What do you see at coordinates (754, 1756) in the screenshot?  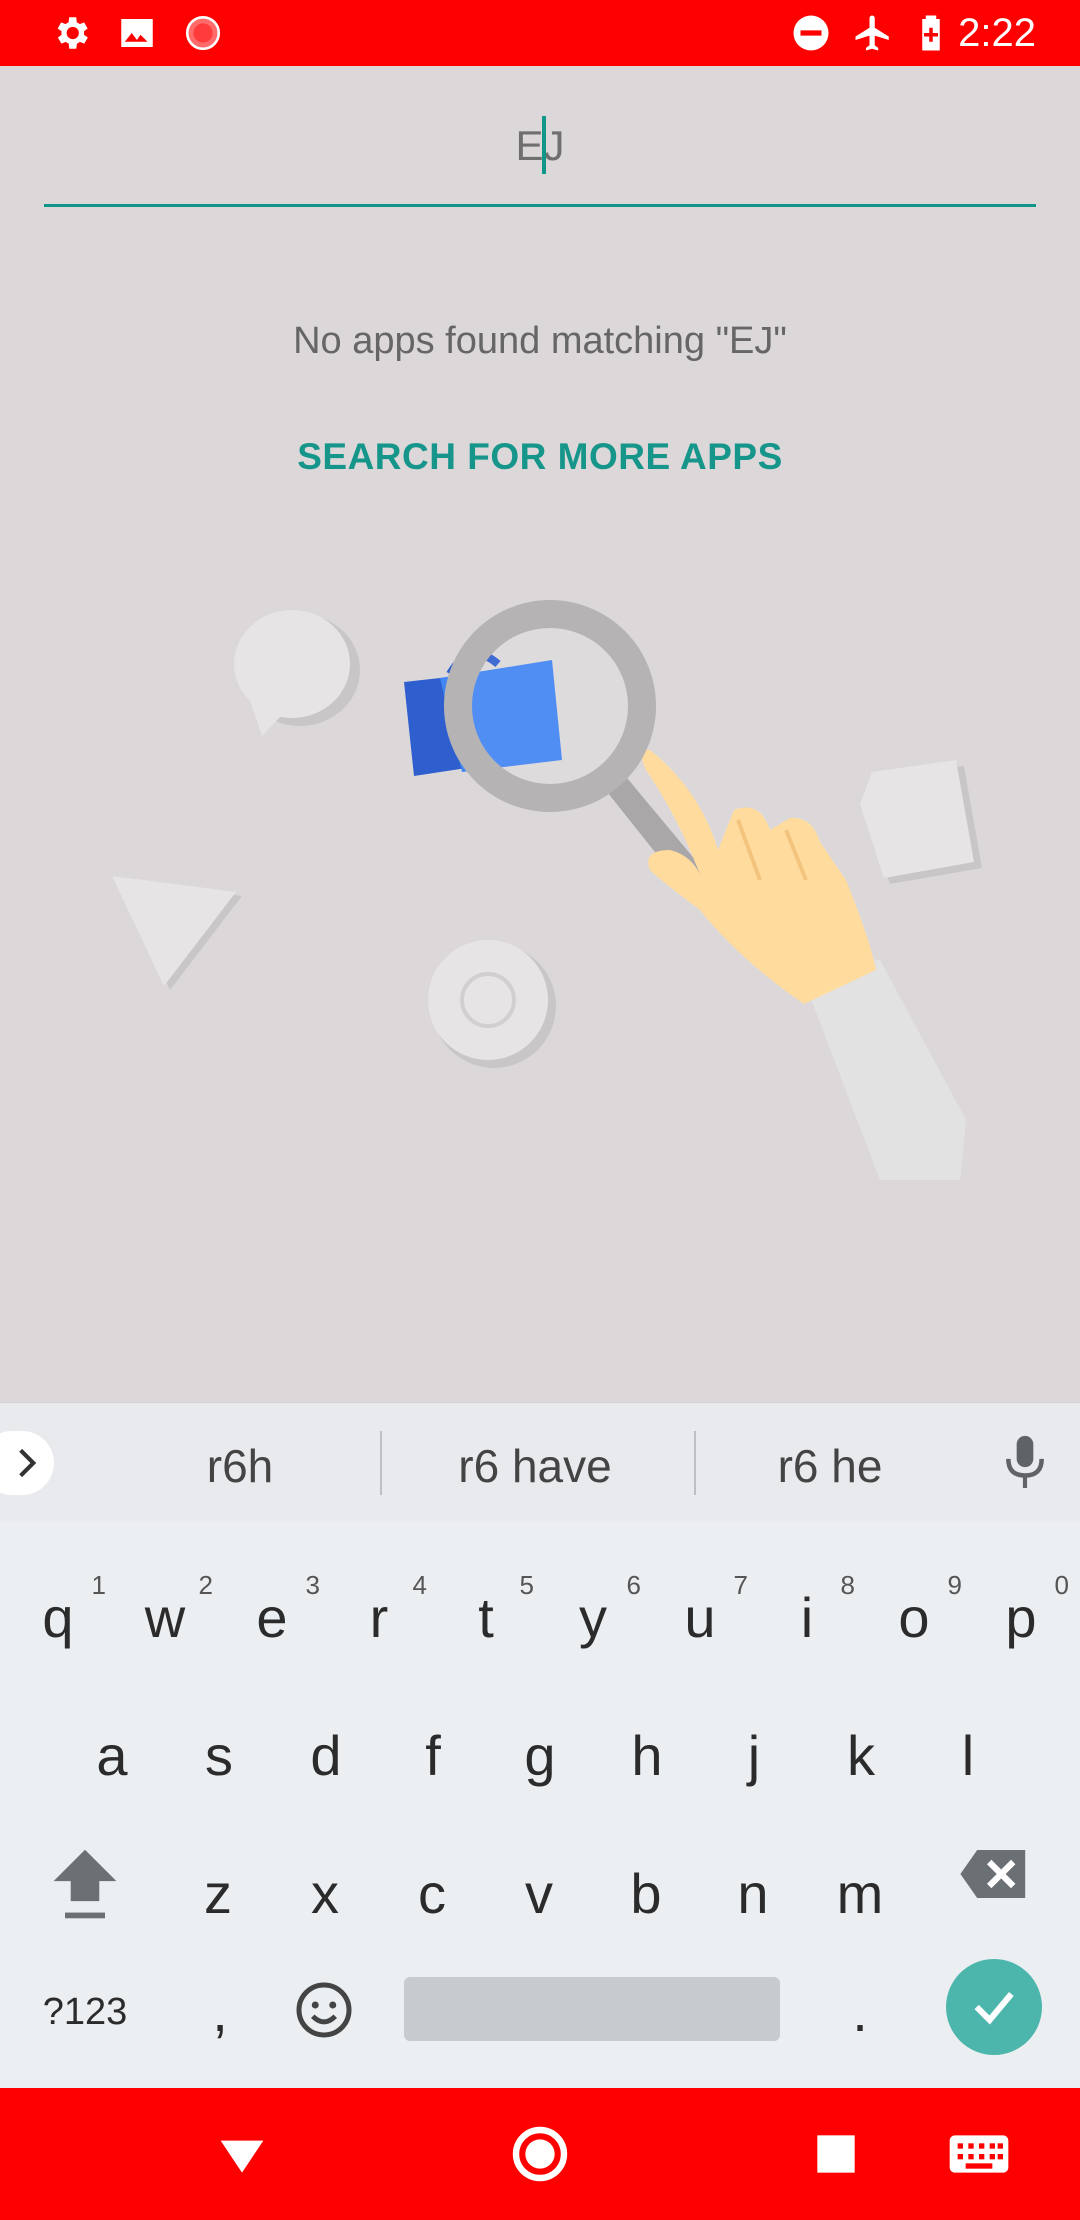 I see `key-j: j` at bounding box center [754, 1756].